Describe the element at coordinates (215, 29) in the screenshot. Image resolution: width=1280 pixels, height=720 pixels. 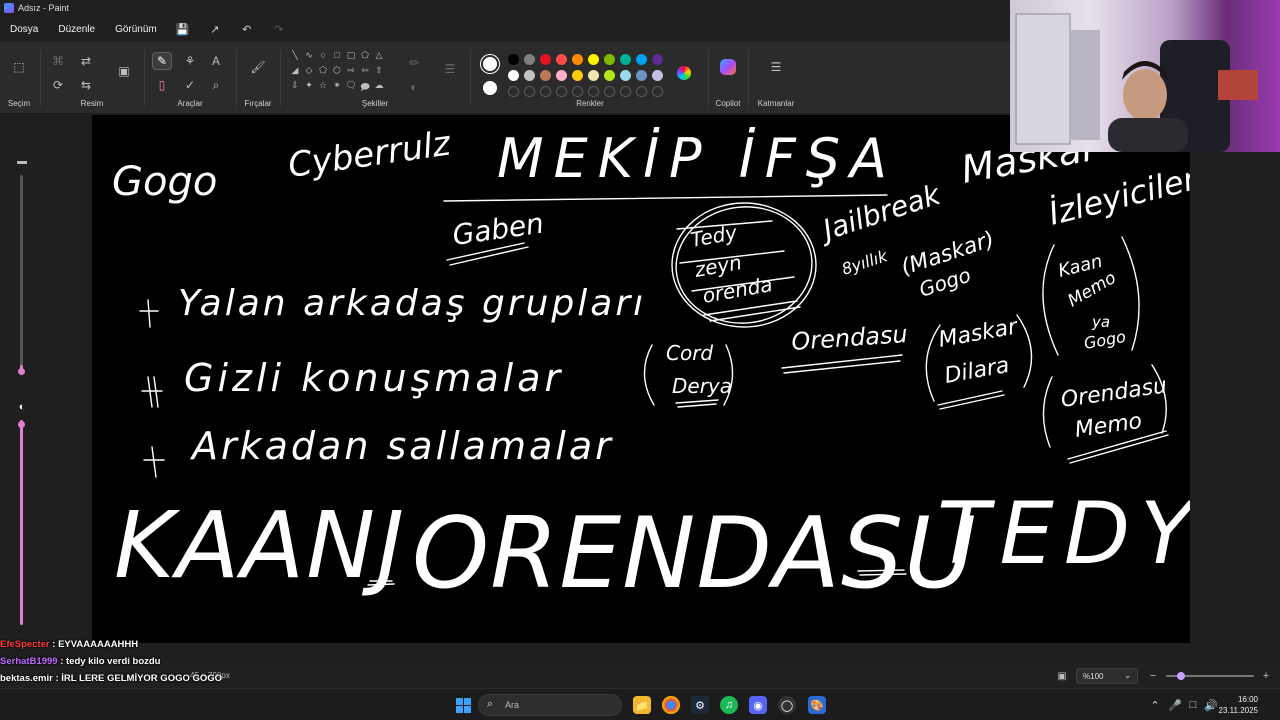
I see `share-icon: ↗` at that location.